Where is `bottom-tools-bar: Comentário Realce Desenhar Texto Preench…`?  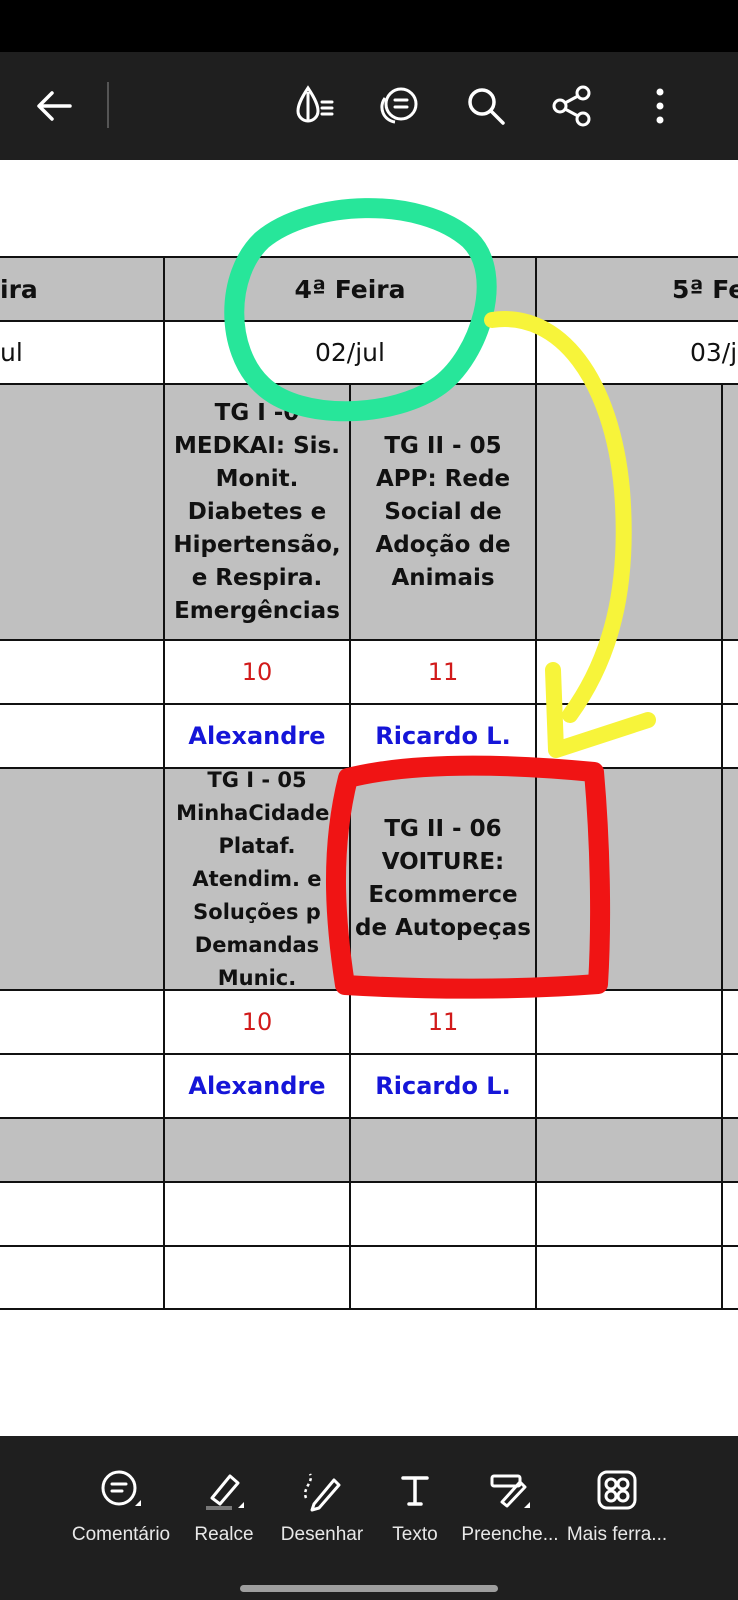
bottom-tools-bar: Comentário Realce Desenhar Texto Preench… is located at coordinates (369, 1518).